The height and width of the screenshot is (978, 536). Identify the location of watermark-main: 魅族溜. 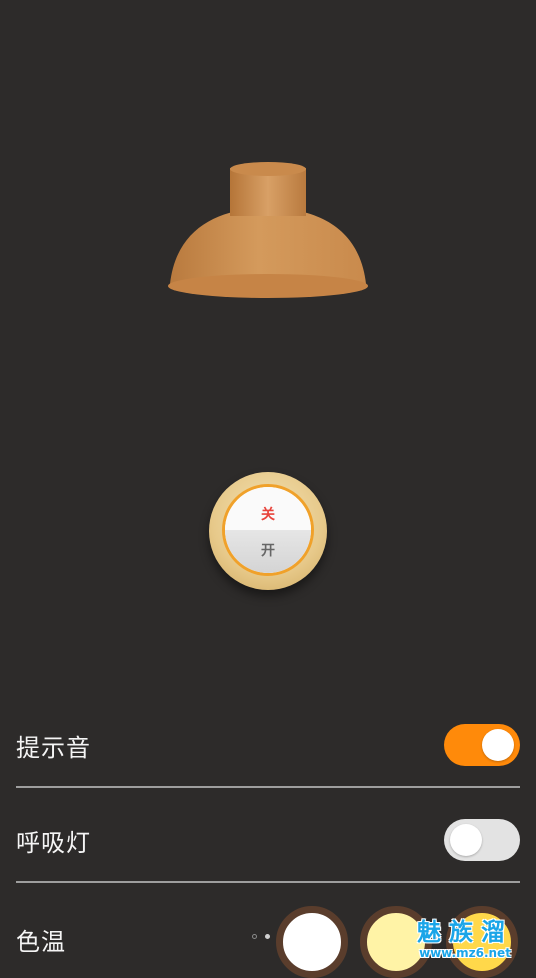
(465, 932).